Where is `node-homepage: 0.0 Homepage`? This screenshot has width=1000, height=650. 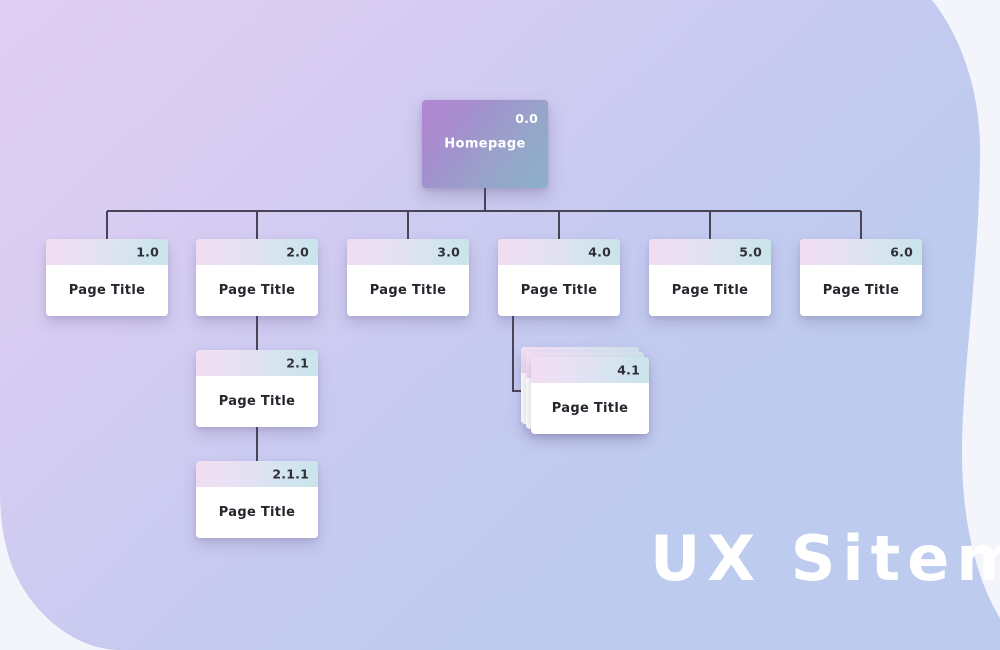 node-homepage: 0.0 Homepage is located at coordinates (485, 144).